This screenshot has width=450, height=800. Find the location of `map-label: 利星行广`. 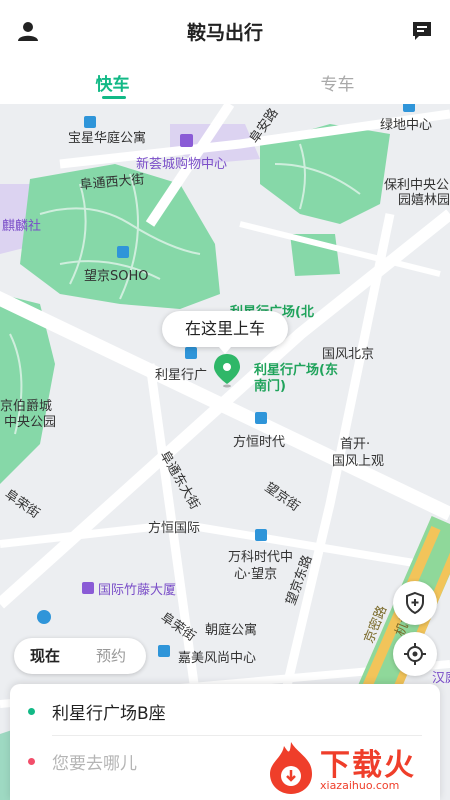

map-label: 利星行广 is located at coordinates (181, 375).